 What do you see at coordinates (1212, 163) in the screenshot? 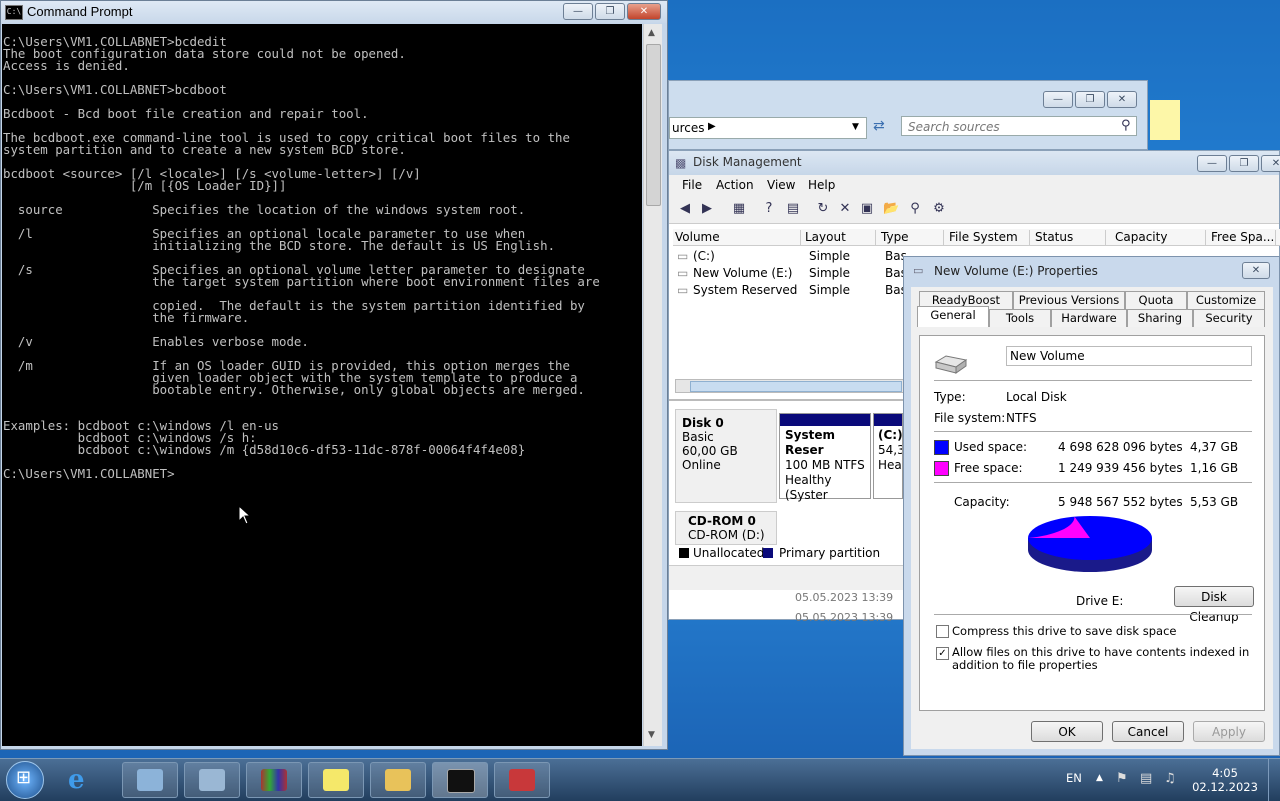
I see `dm-minimize-button: —` at bounding box center [1212, 163].